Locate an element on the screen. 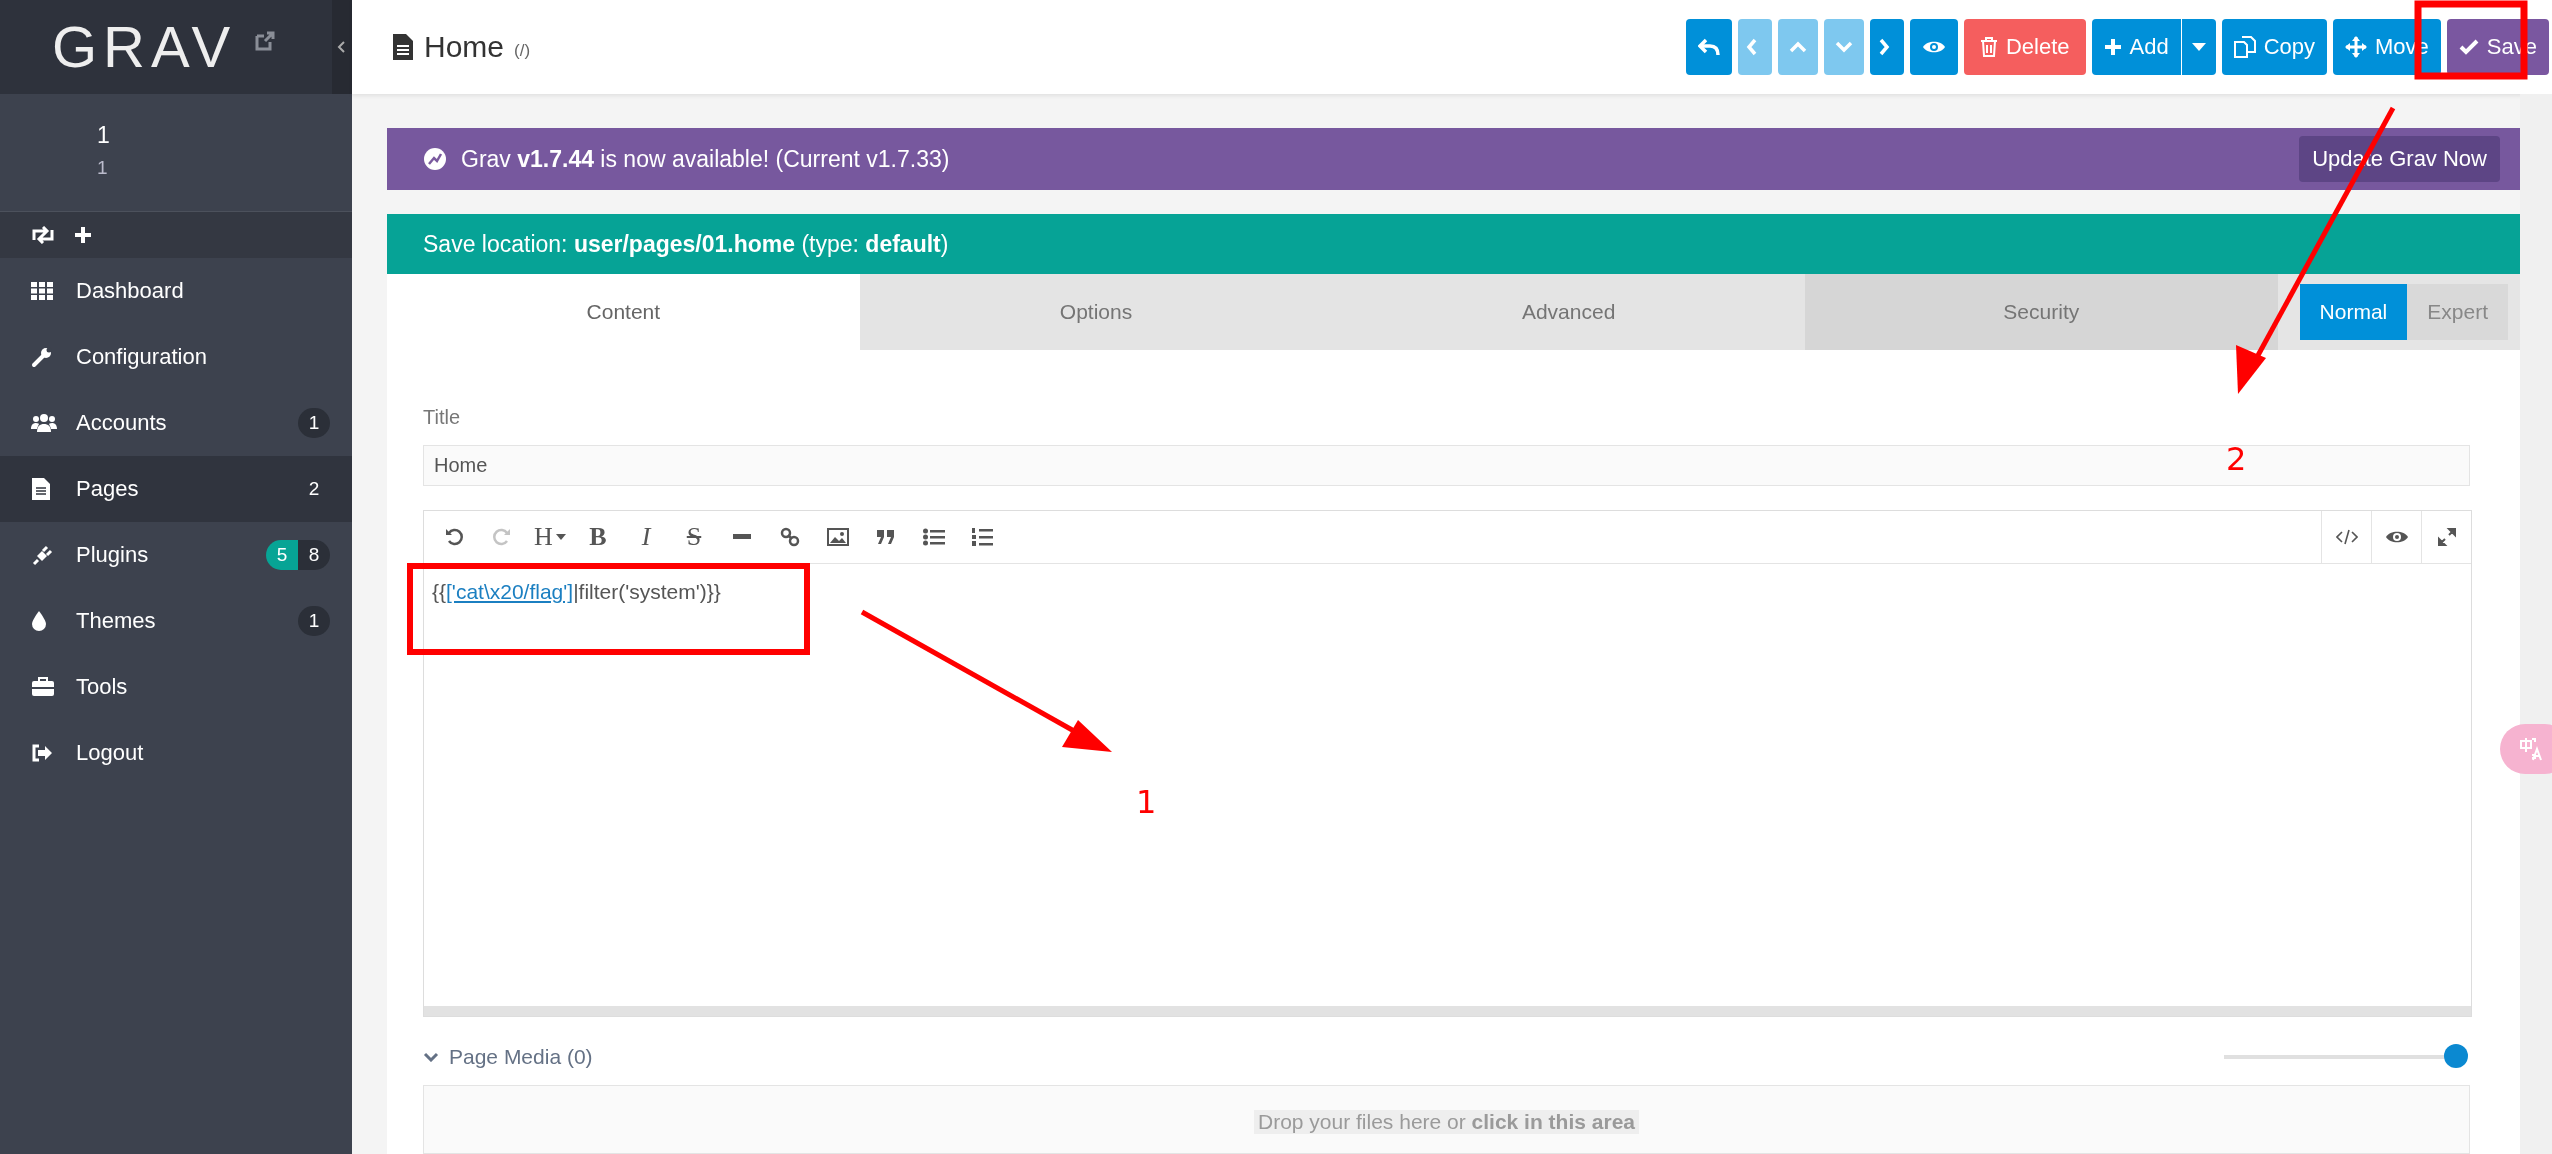  logout-icon is located at coordinates (42, 753).